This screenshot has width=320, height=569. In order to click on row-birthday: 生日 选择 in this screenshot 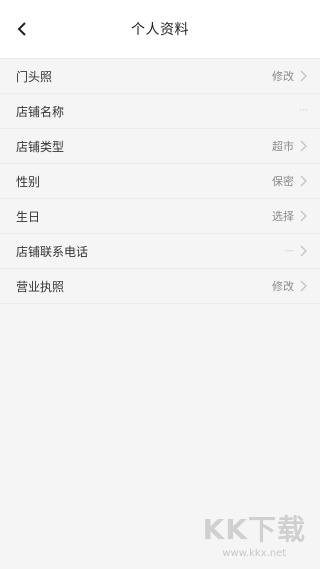, I will do `click(160, 216)`.